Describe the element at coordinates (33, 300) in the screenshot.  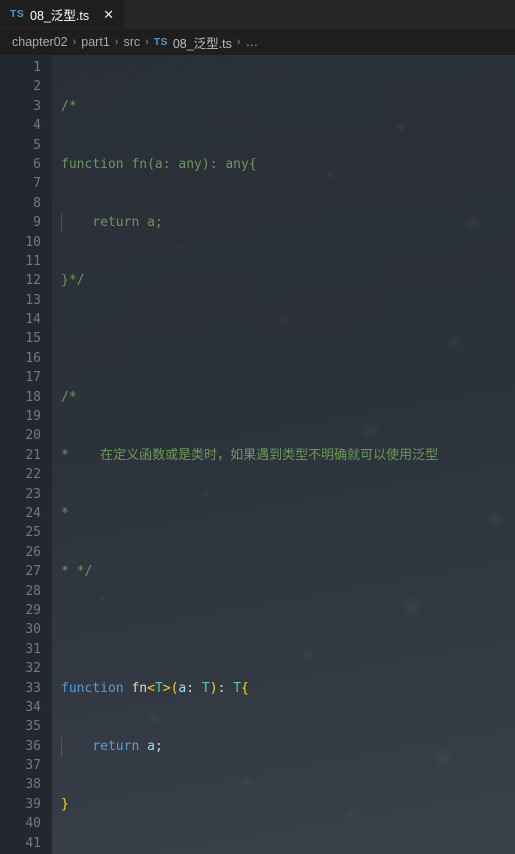
I see `line-number: 13` at that location.